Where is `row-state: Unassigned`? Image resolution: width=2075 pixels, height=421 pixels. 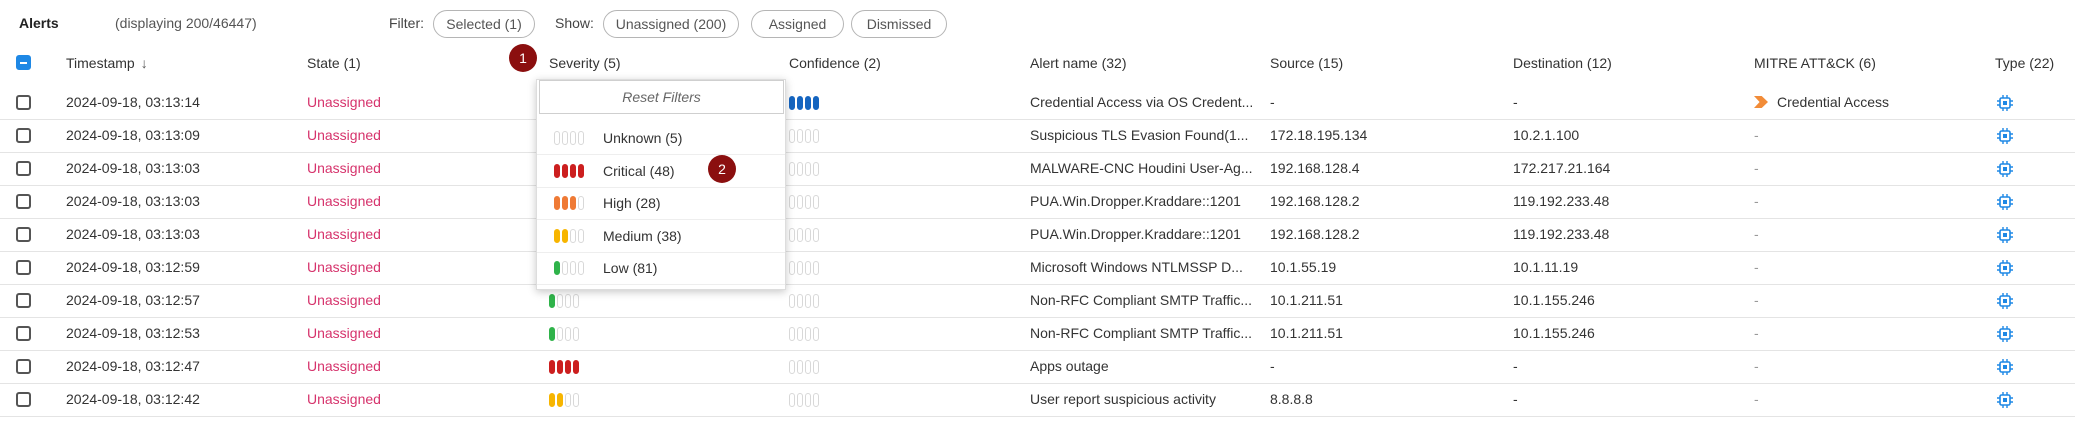
row-state: Unassigned is located at coordinates (344, 135).